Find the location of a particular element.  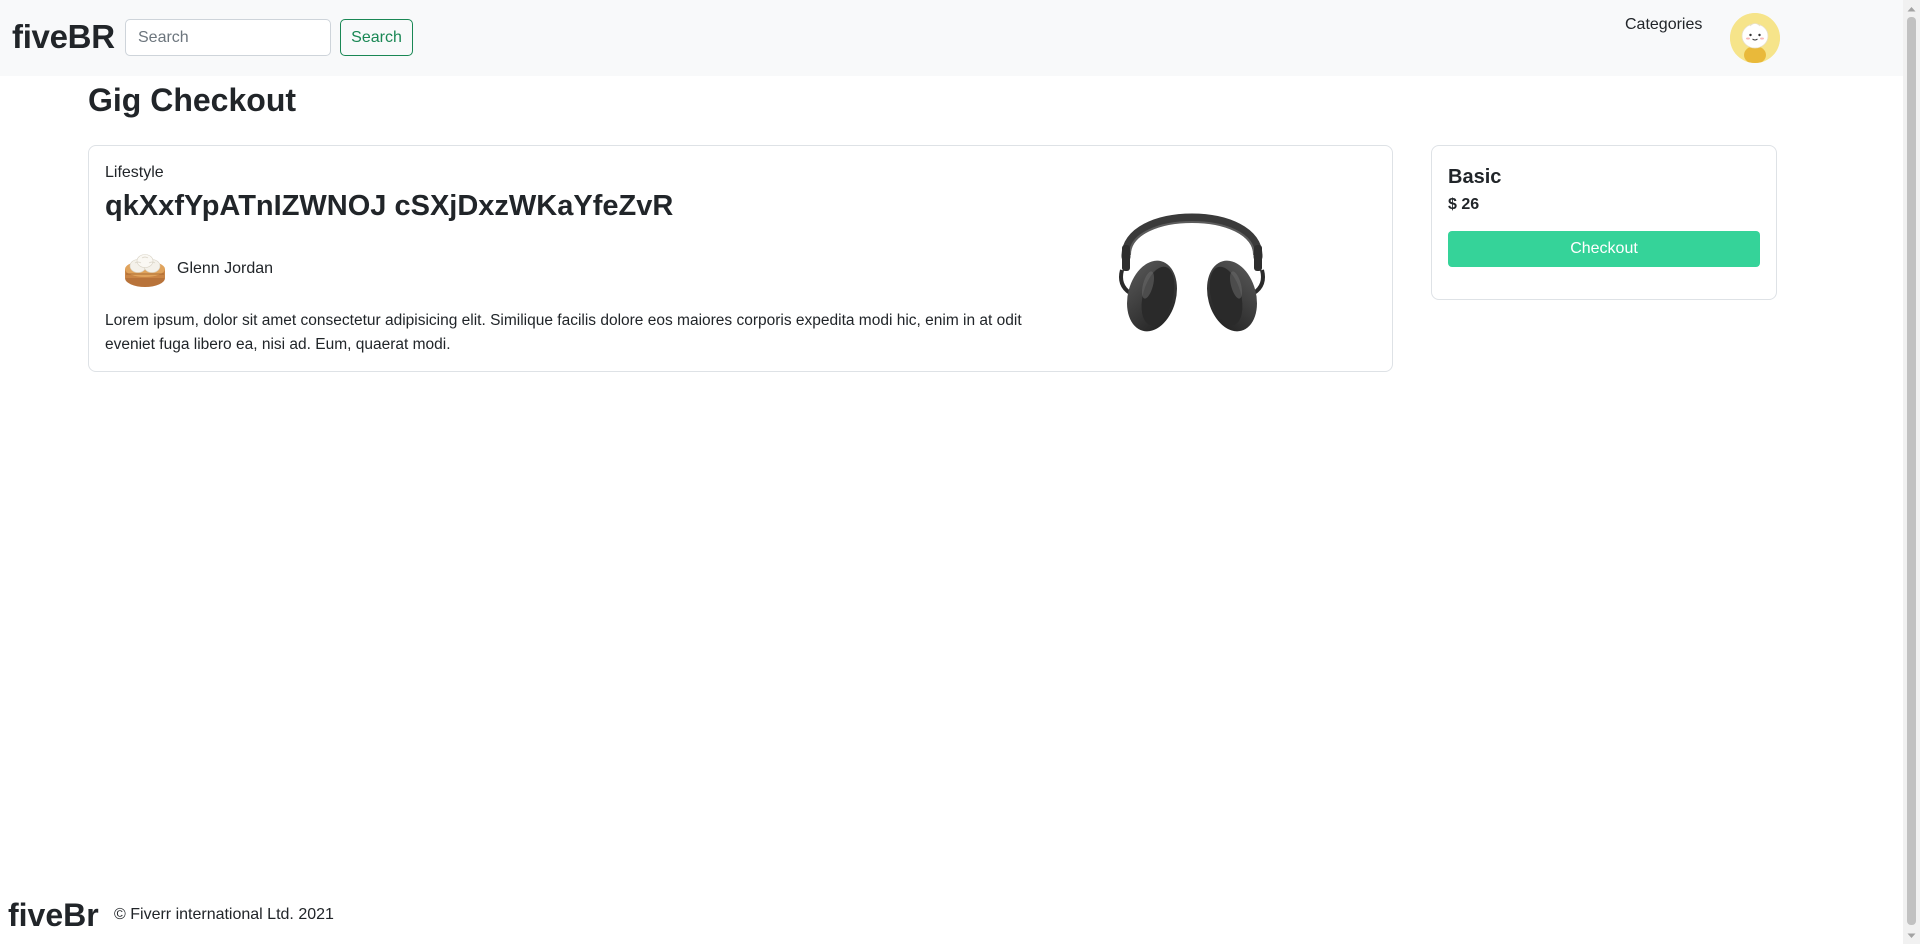

navbar: fiveBR Search Categories is located at coordinates (951, 38).